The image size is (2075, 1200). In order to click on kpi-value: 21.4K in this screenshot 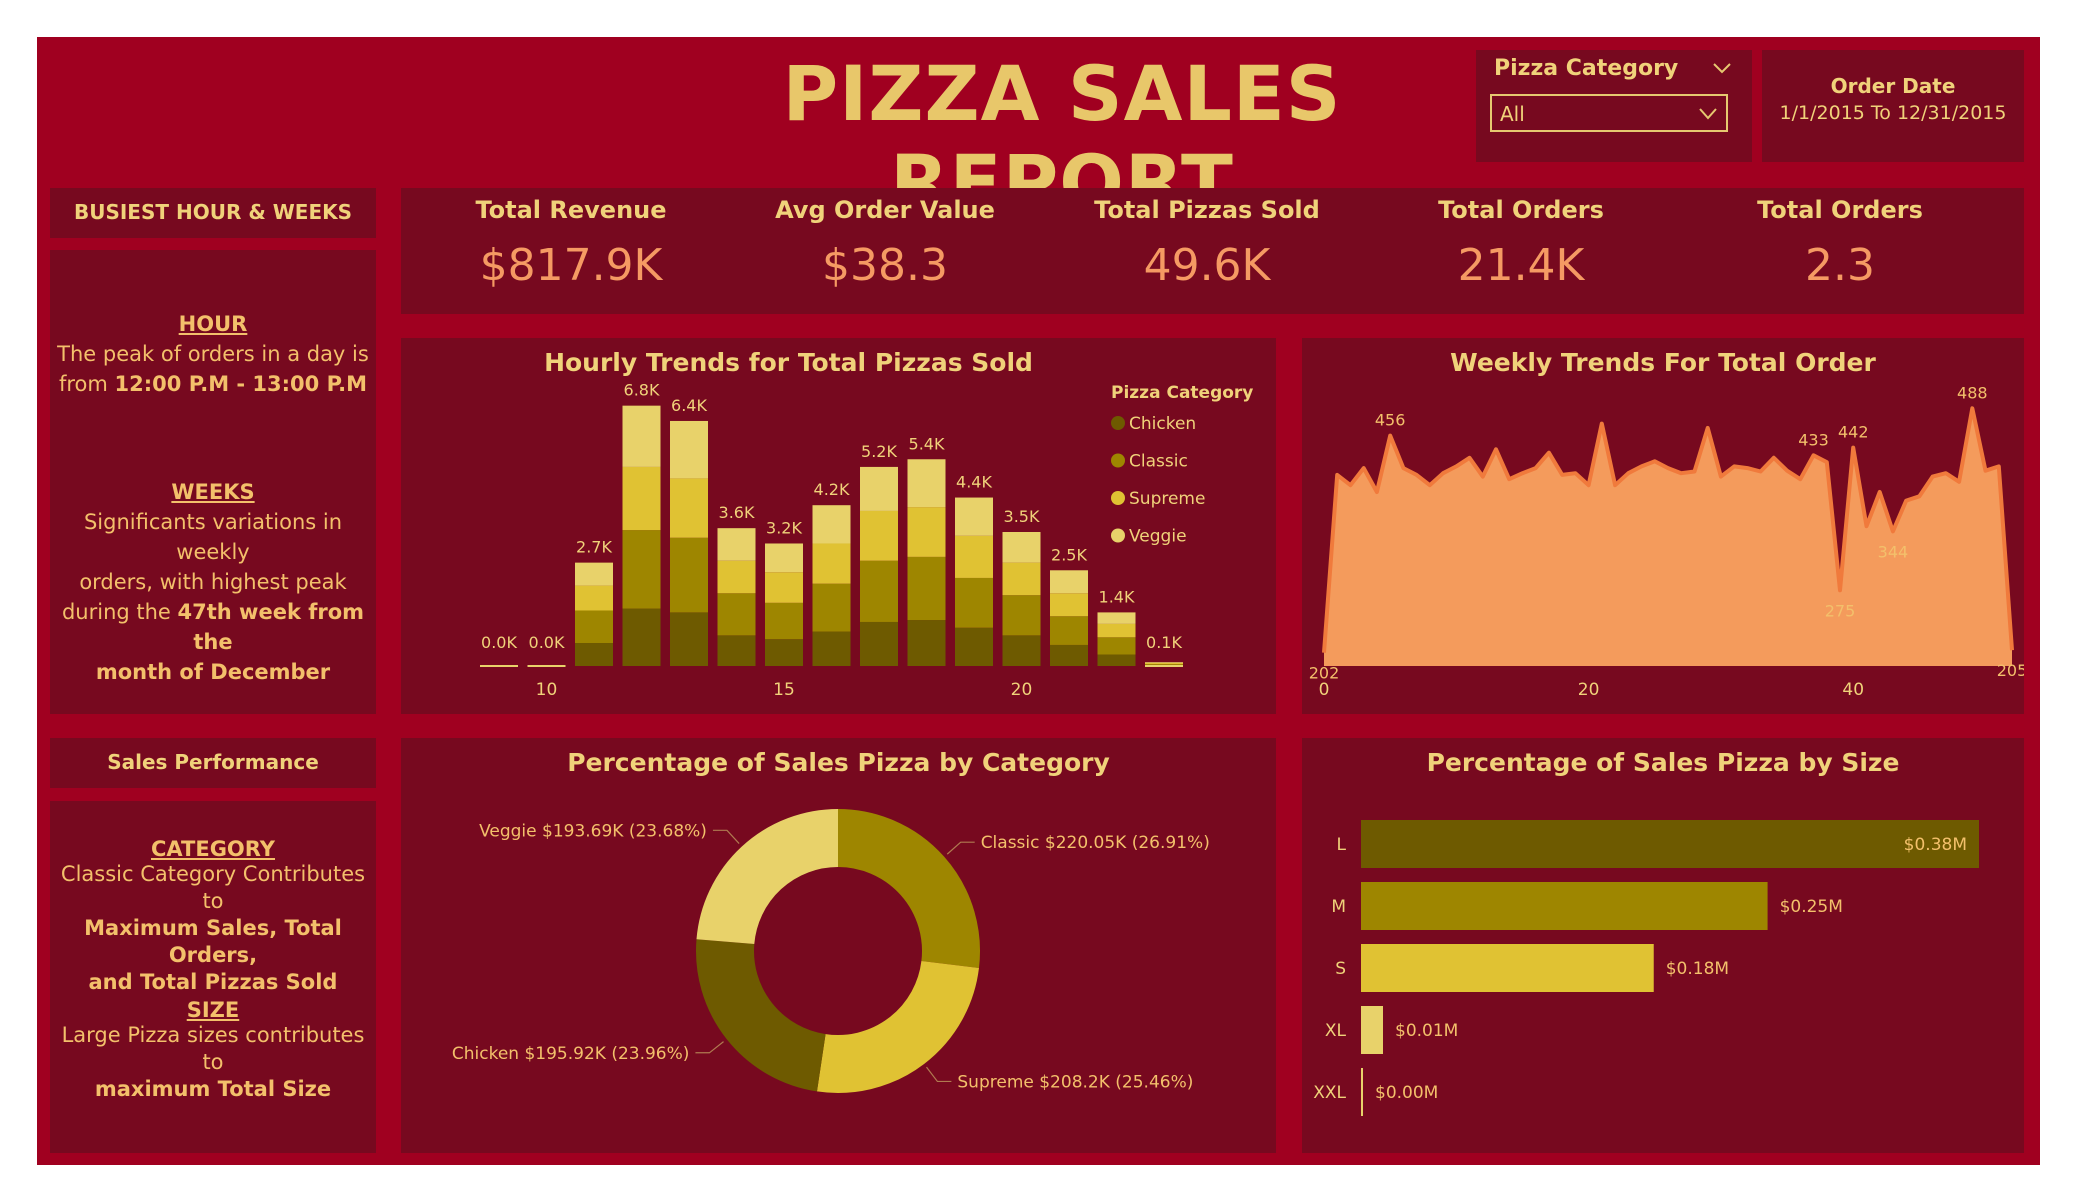, I will do `click(1521, 265)`.